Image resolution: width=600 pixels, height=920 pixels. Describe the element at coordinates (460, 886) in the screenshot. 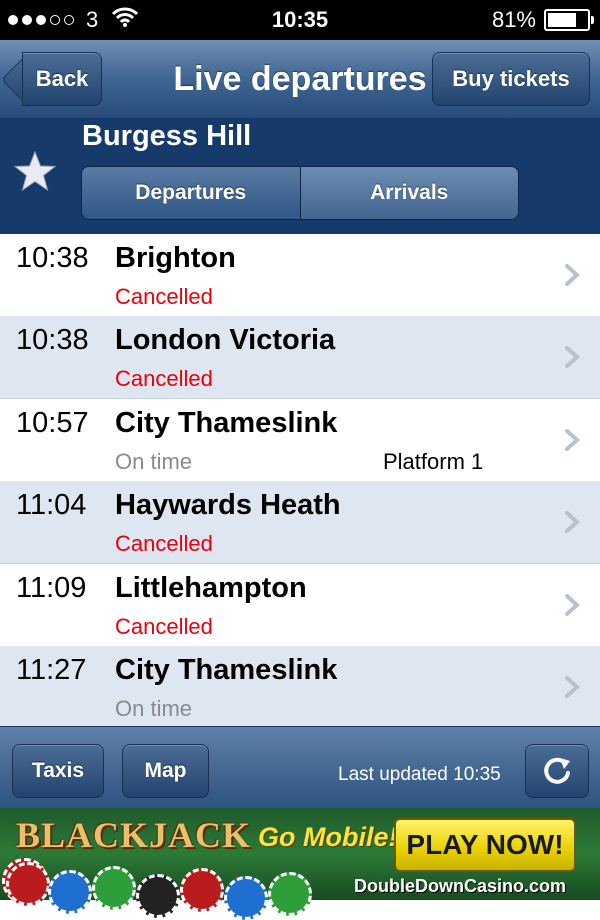

I see `ad-domain: DoubleDownCasino.com` at that location.